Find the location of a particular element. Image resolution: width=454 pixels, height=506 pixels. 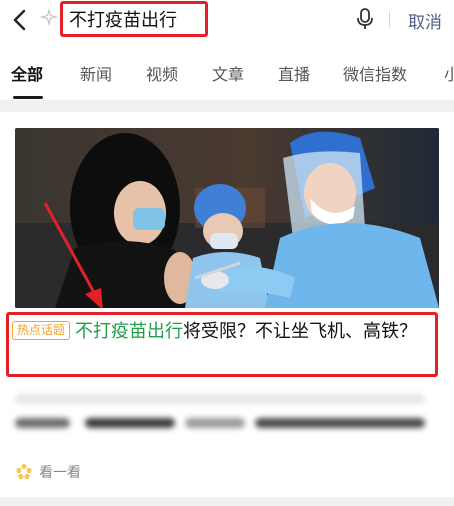

look-entry: 看一看 is located at coordinates (48, 472).